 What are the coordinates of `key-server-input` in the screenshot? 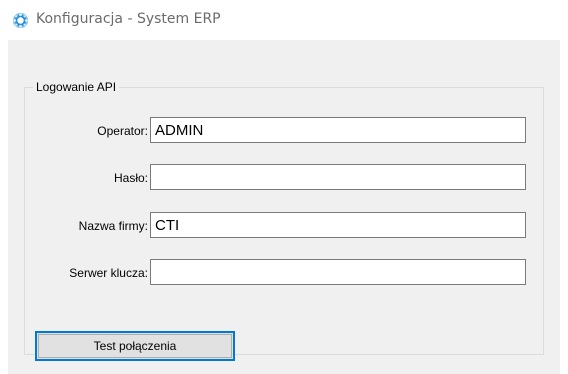 It's located at (338, 272).